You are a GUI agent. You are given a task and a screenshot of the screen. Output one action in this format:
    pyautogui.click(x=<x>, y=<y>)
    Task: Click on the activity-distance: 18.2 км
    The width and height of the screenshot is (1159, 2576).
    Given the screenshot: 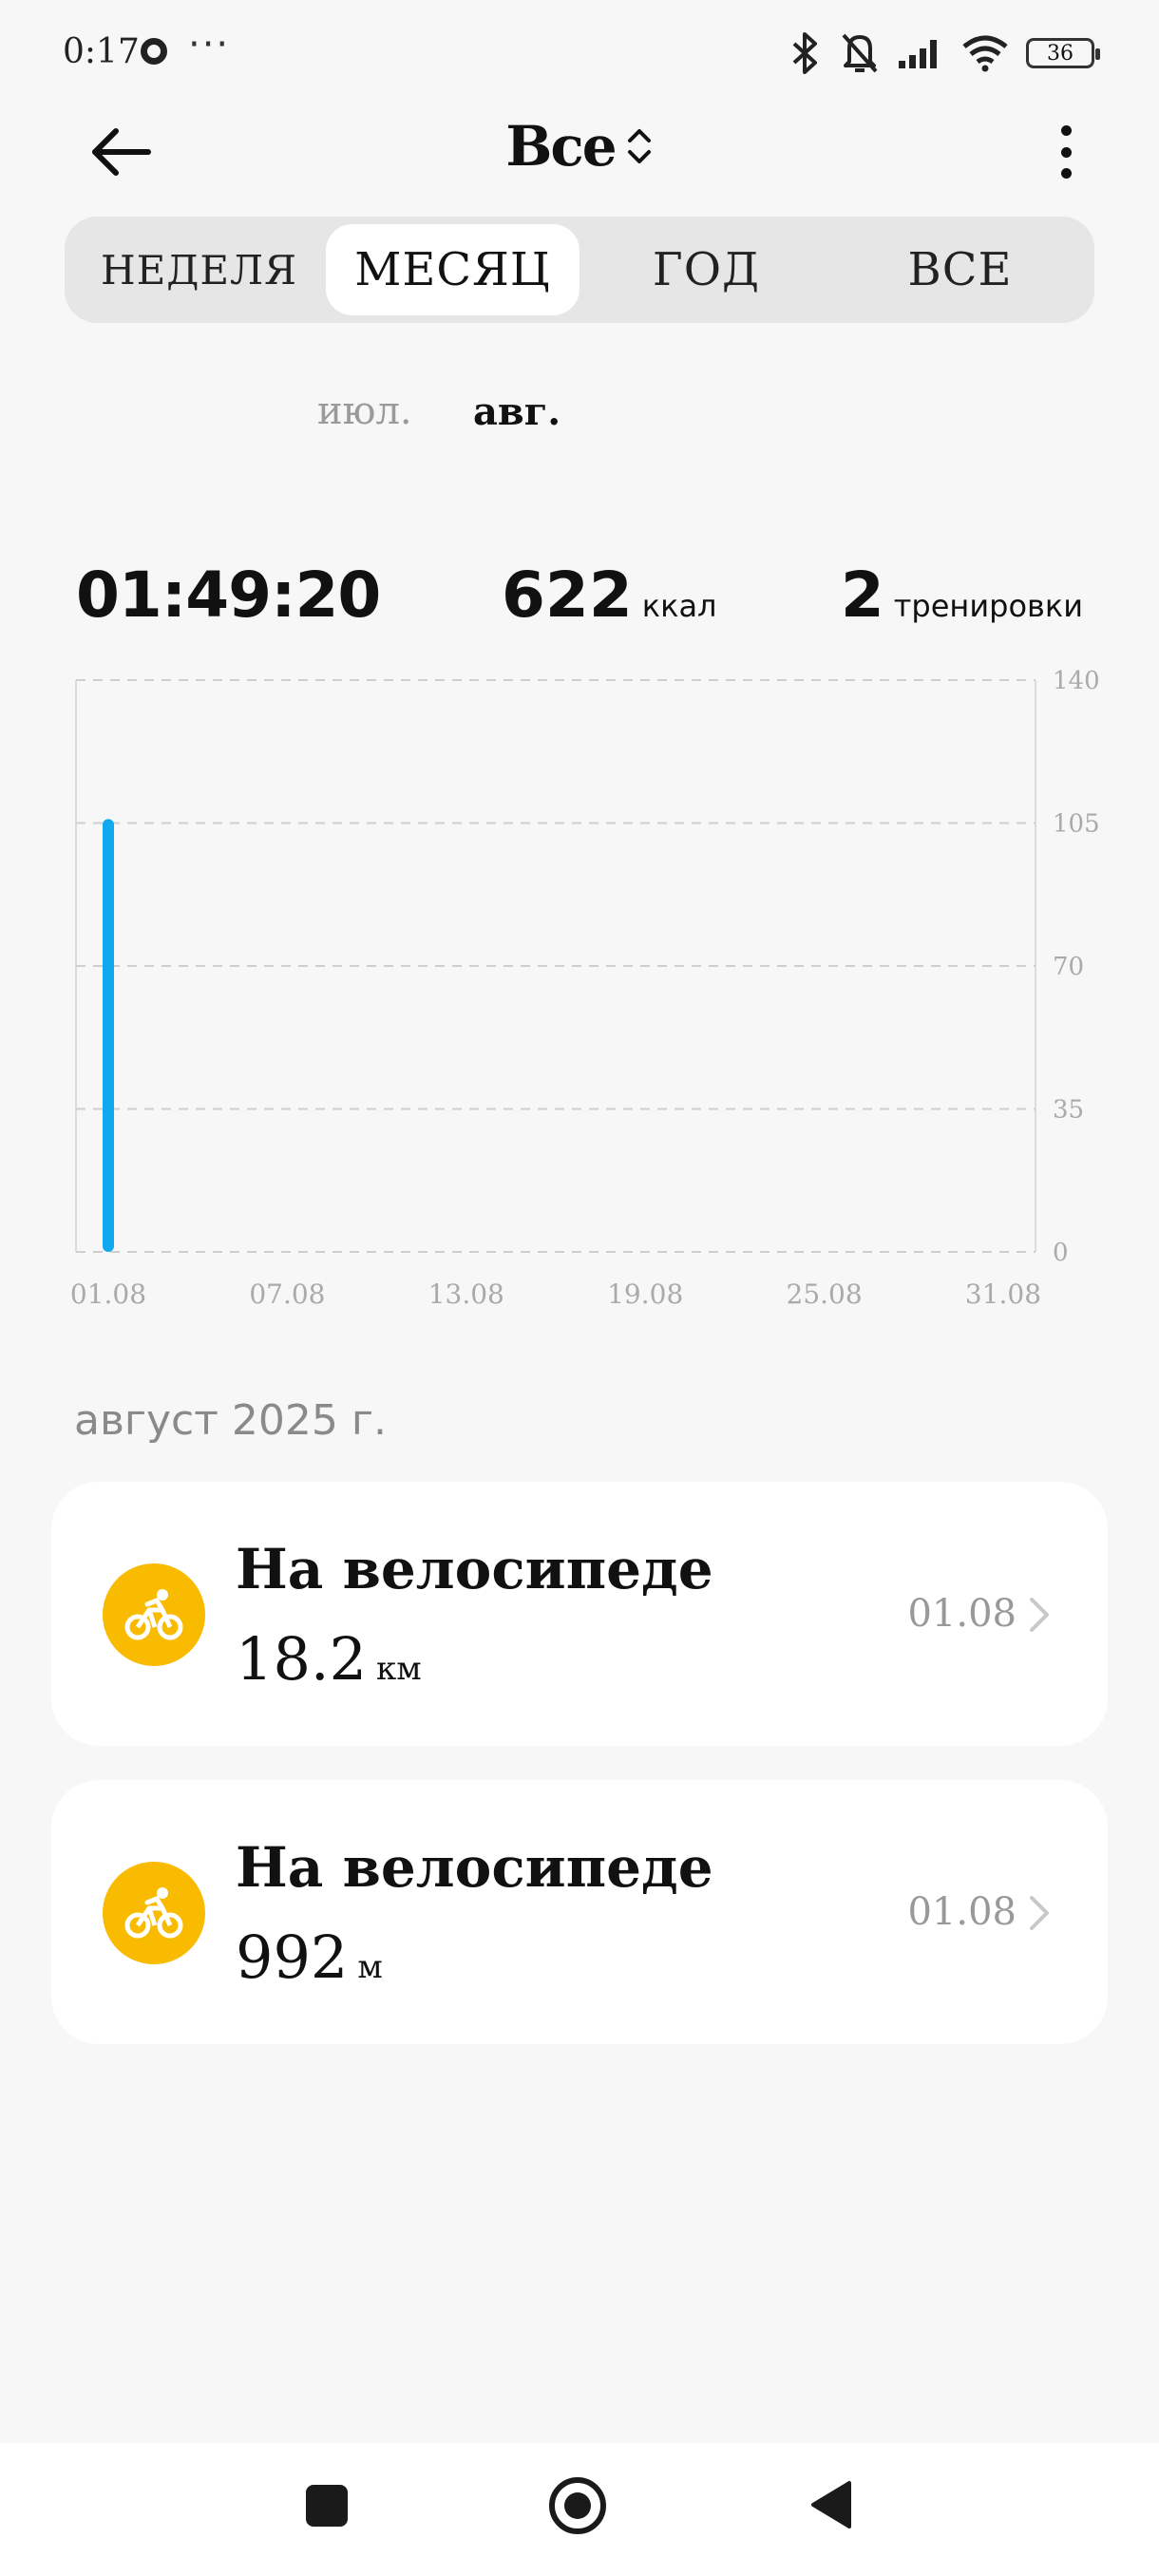 What is the action you would take?
    pyautogui.click(x=329, y=1659)
    